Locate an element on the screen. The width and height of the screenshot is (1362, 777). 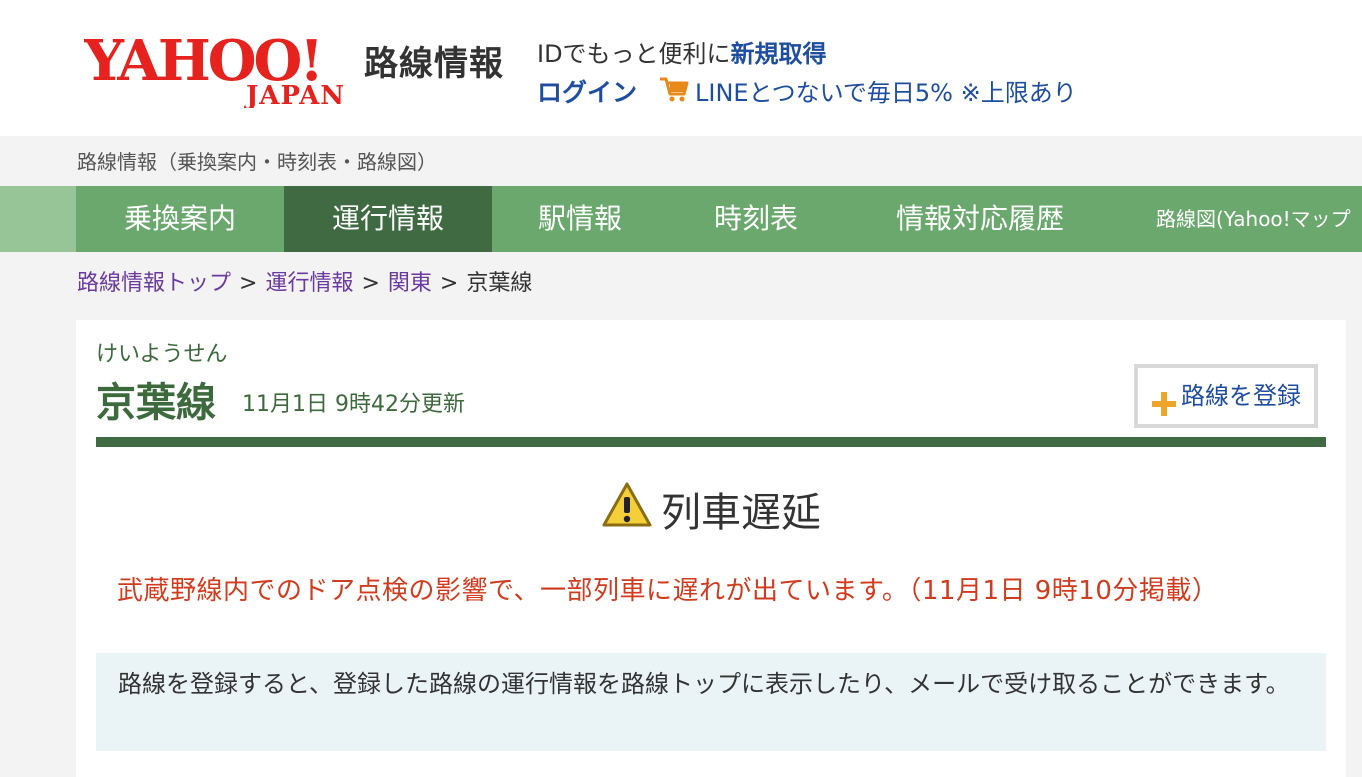
line-promo-text: LINEとつないで毎日5% is located at coordinates (824, 93).